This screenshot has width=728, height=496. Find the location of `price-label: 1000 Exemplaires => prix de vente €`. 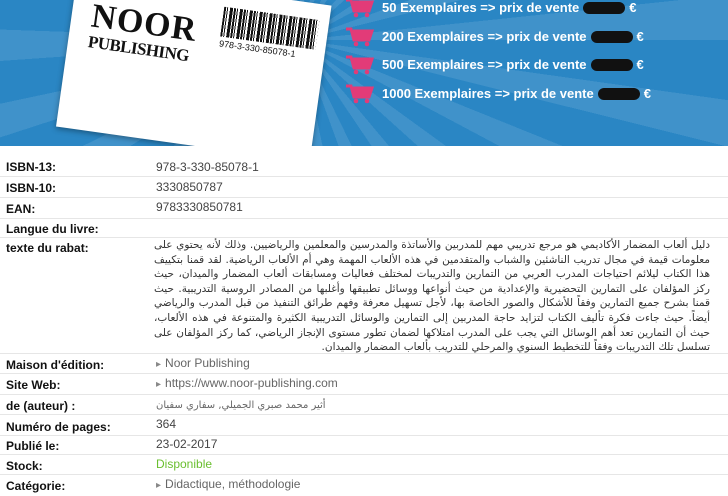

price-label: 1000 Exemplaires => prix de vente € is located at coordinates (516, 93).